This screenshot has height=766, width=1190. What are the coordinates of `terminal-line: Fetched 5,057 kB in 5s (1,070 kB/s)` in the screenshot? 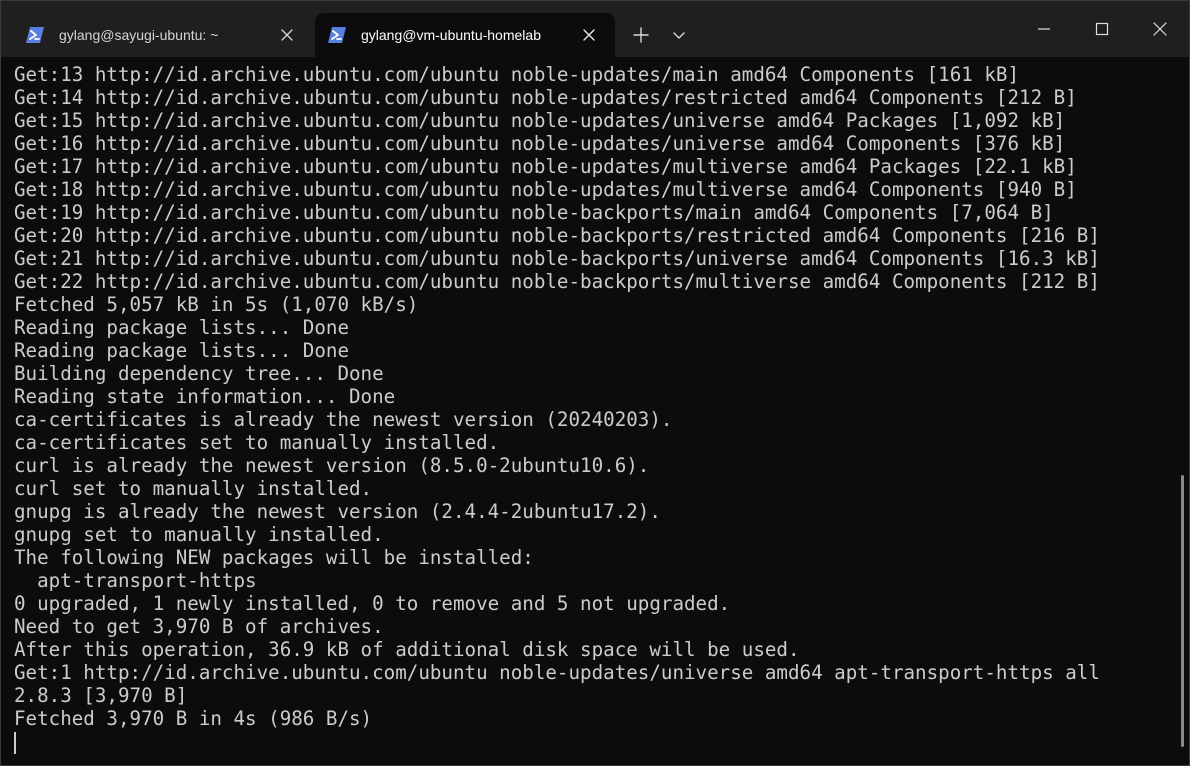 It's located at (216, 304).